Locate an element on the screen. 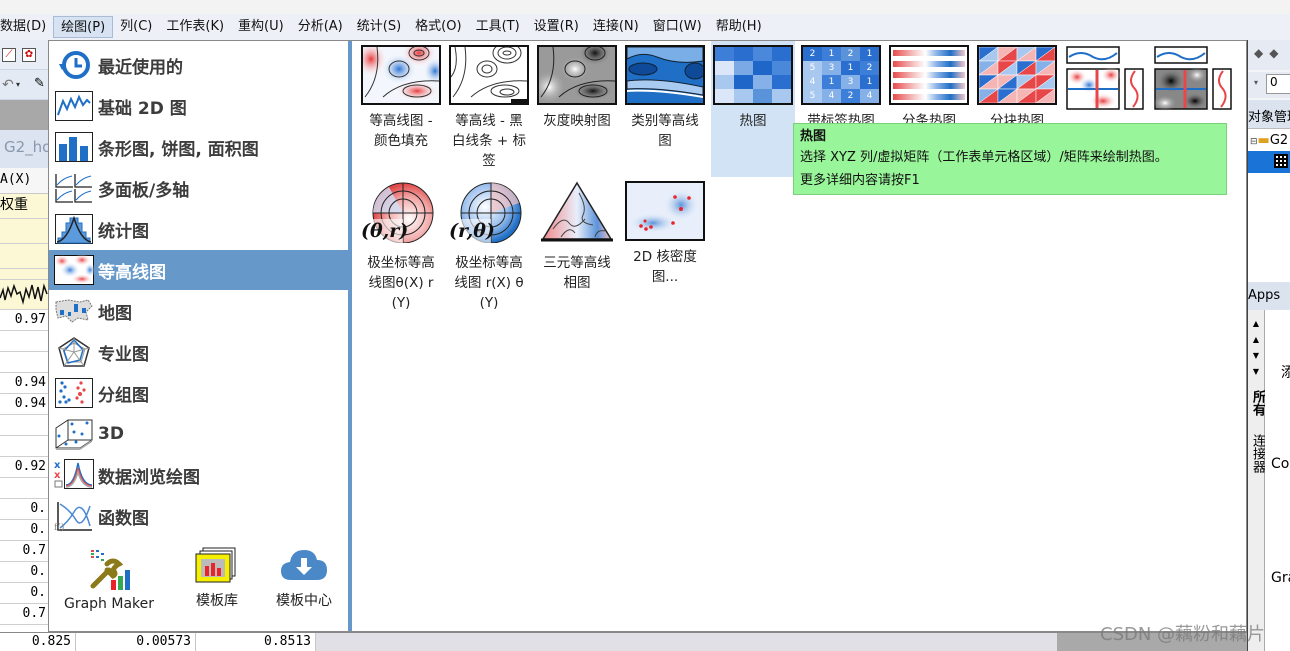  category-label: 最近使用的 is located at coordinates (140, 67).